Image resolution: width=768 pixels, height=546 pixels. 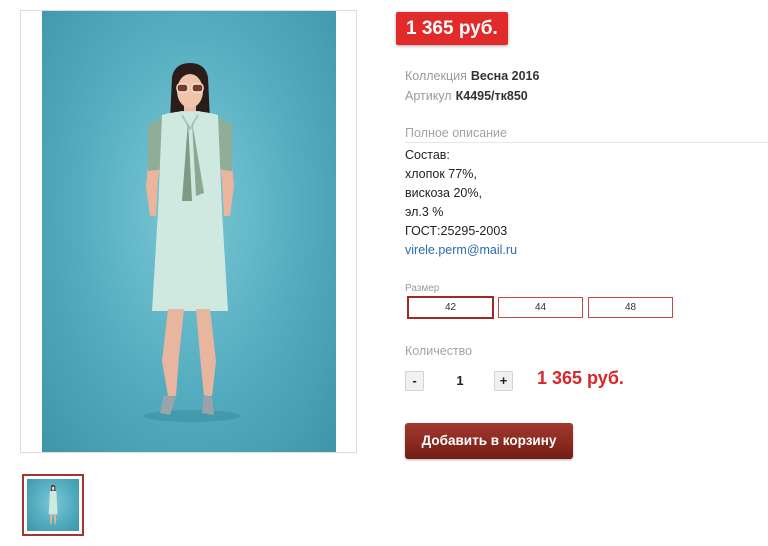 I want to click on quantity-decrease-button: -, so click(x=414, y=381).